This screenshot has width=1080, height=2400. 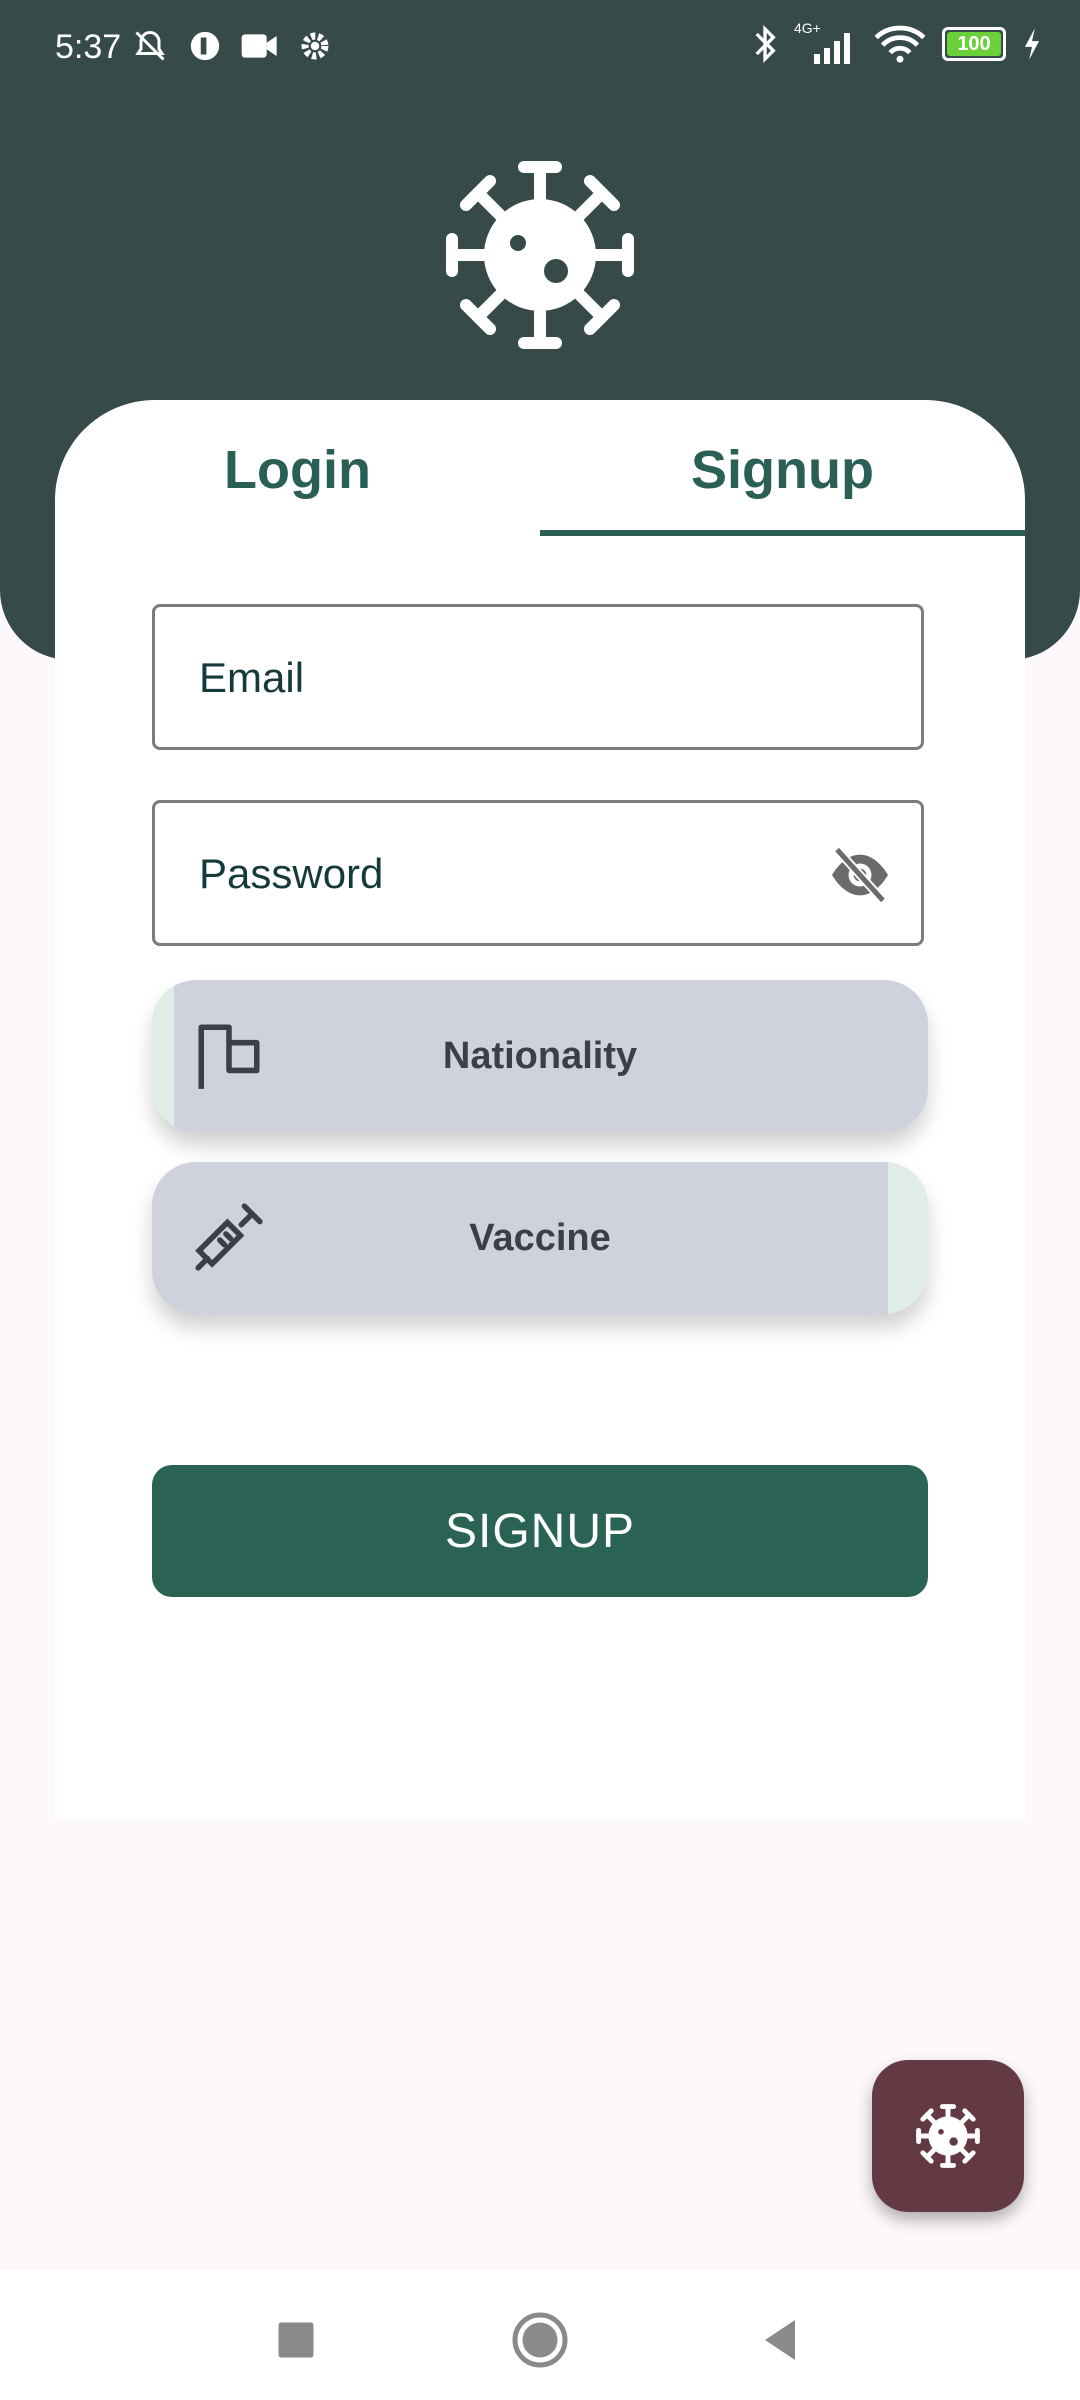 I want to click on battery-indicator: 100, so click(x=974, y=44).